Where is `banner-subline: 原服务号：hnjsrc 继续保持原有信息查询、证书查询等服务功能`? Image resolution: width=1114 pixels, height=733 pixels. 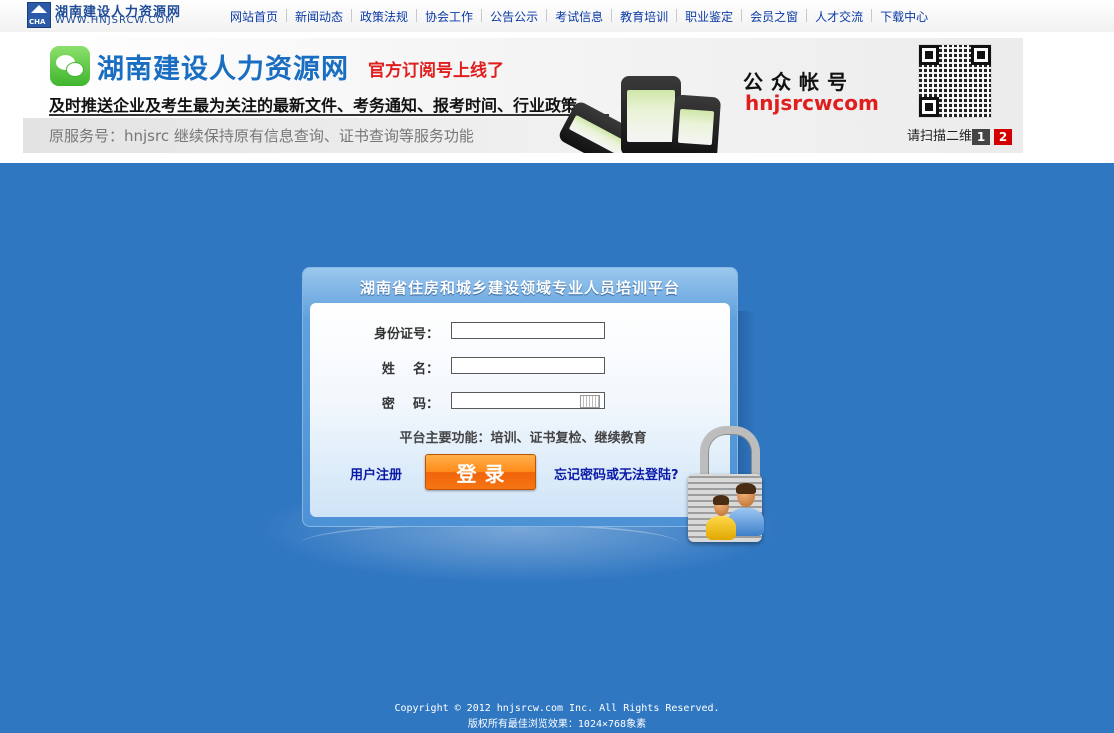 banner-subline: 原服务号：hnjsrc 继续保持原有信息查询、证书查询等服务功能 is located at coordinates (261, 136).